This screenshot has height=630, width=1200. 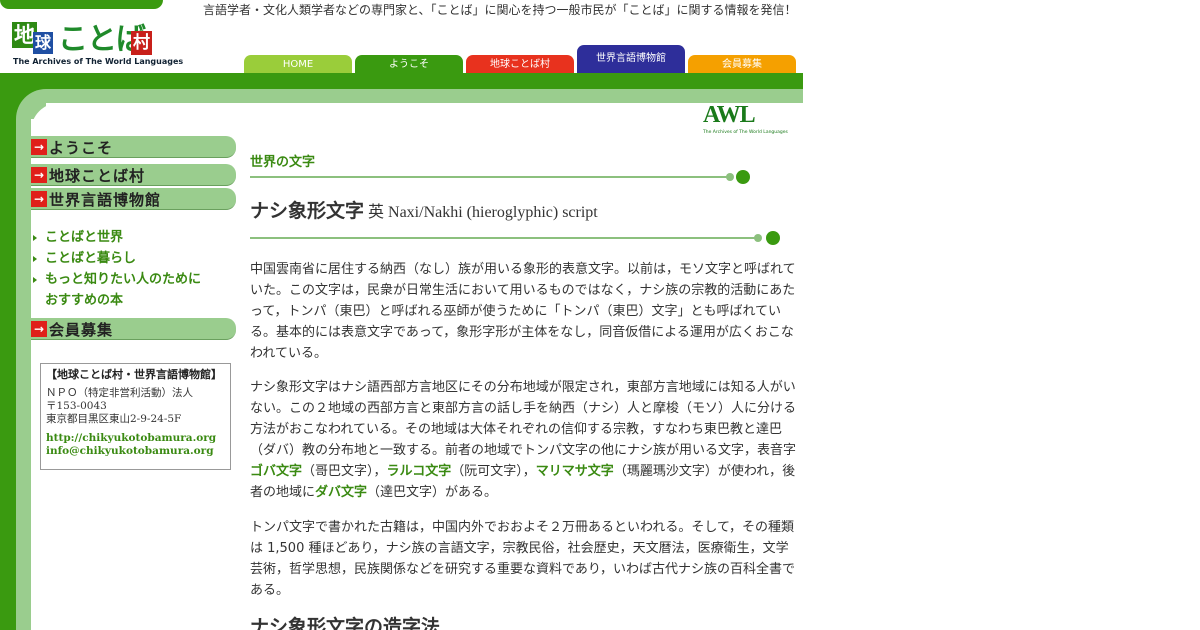 I want to click on pale-frame-band, so click(x=424, y=96).